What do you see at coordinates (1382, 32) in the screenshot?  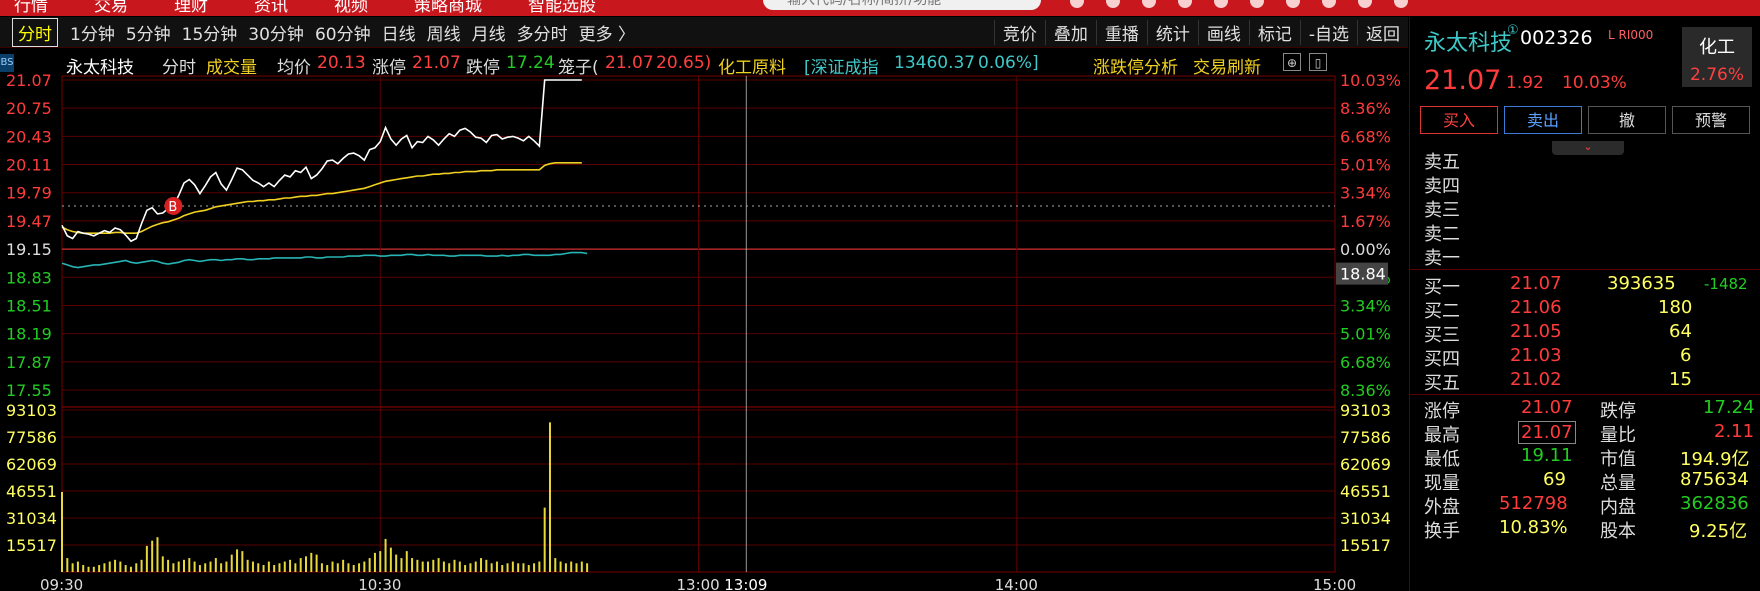 I see `tab-back: 返回` at bounding box center [1382, 32].